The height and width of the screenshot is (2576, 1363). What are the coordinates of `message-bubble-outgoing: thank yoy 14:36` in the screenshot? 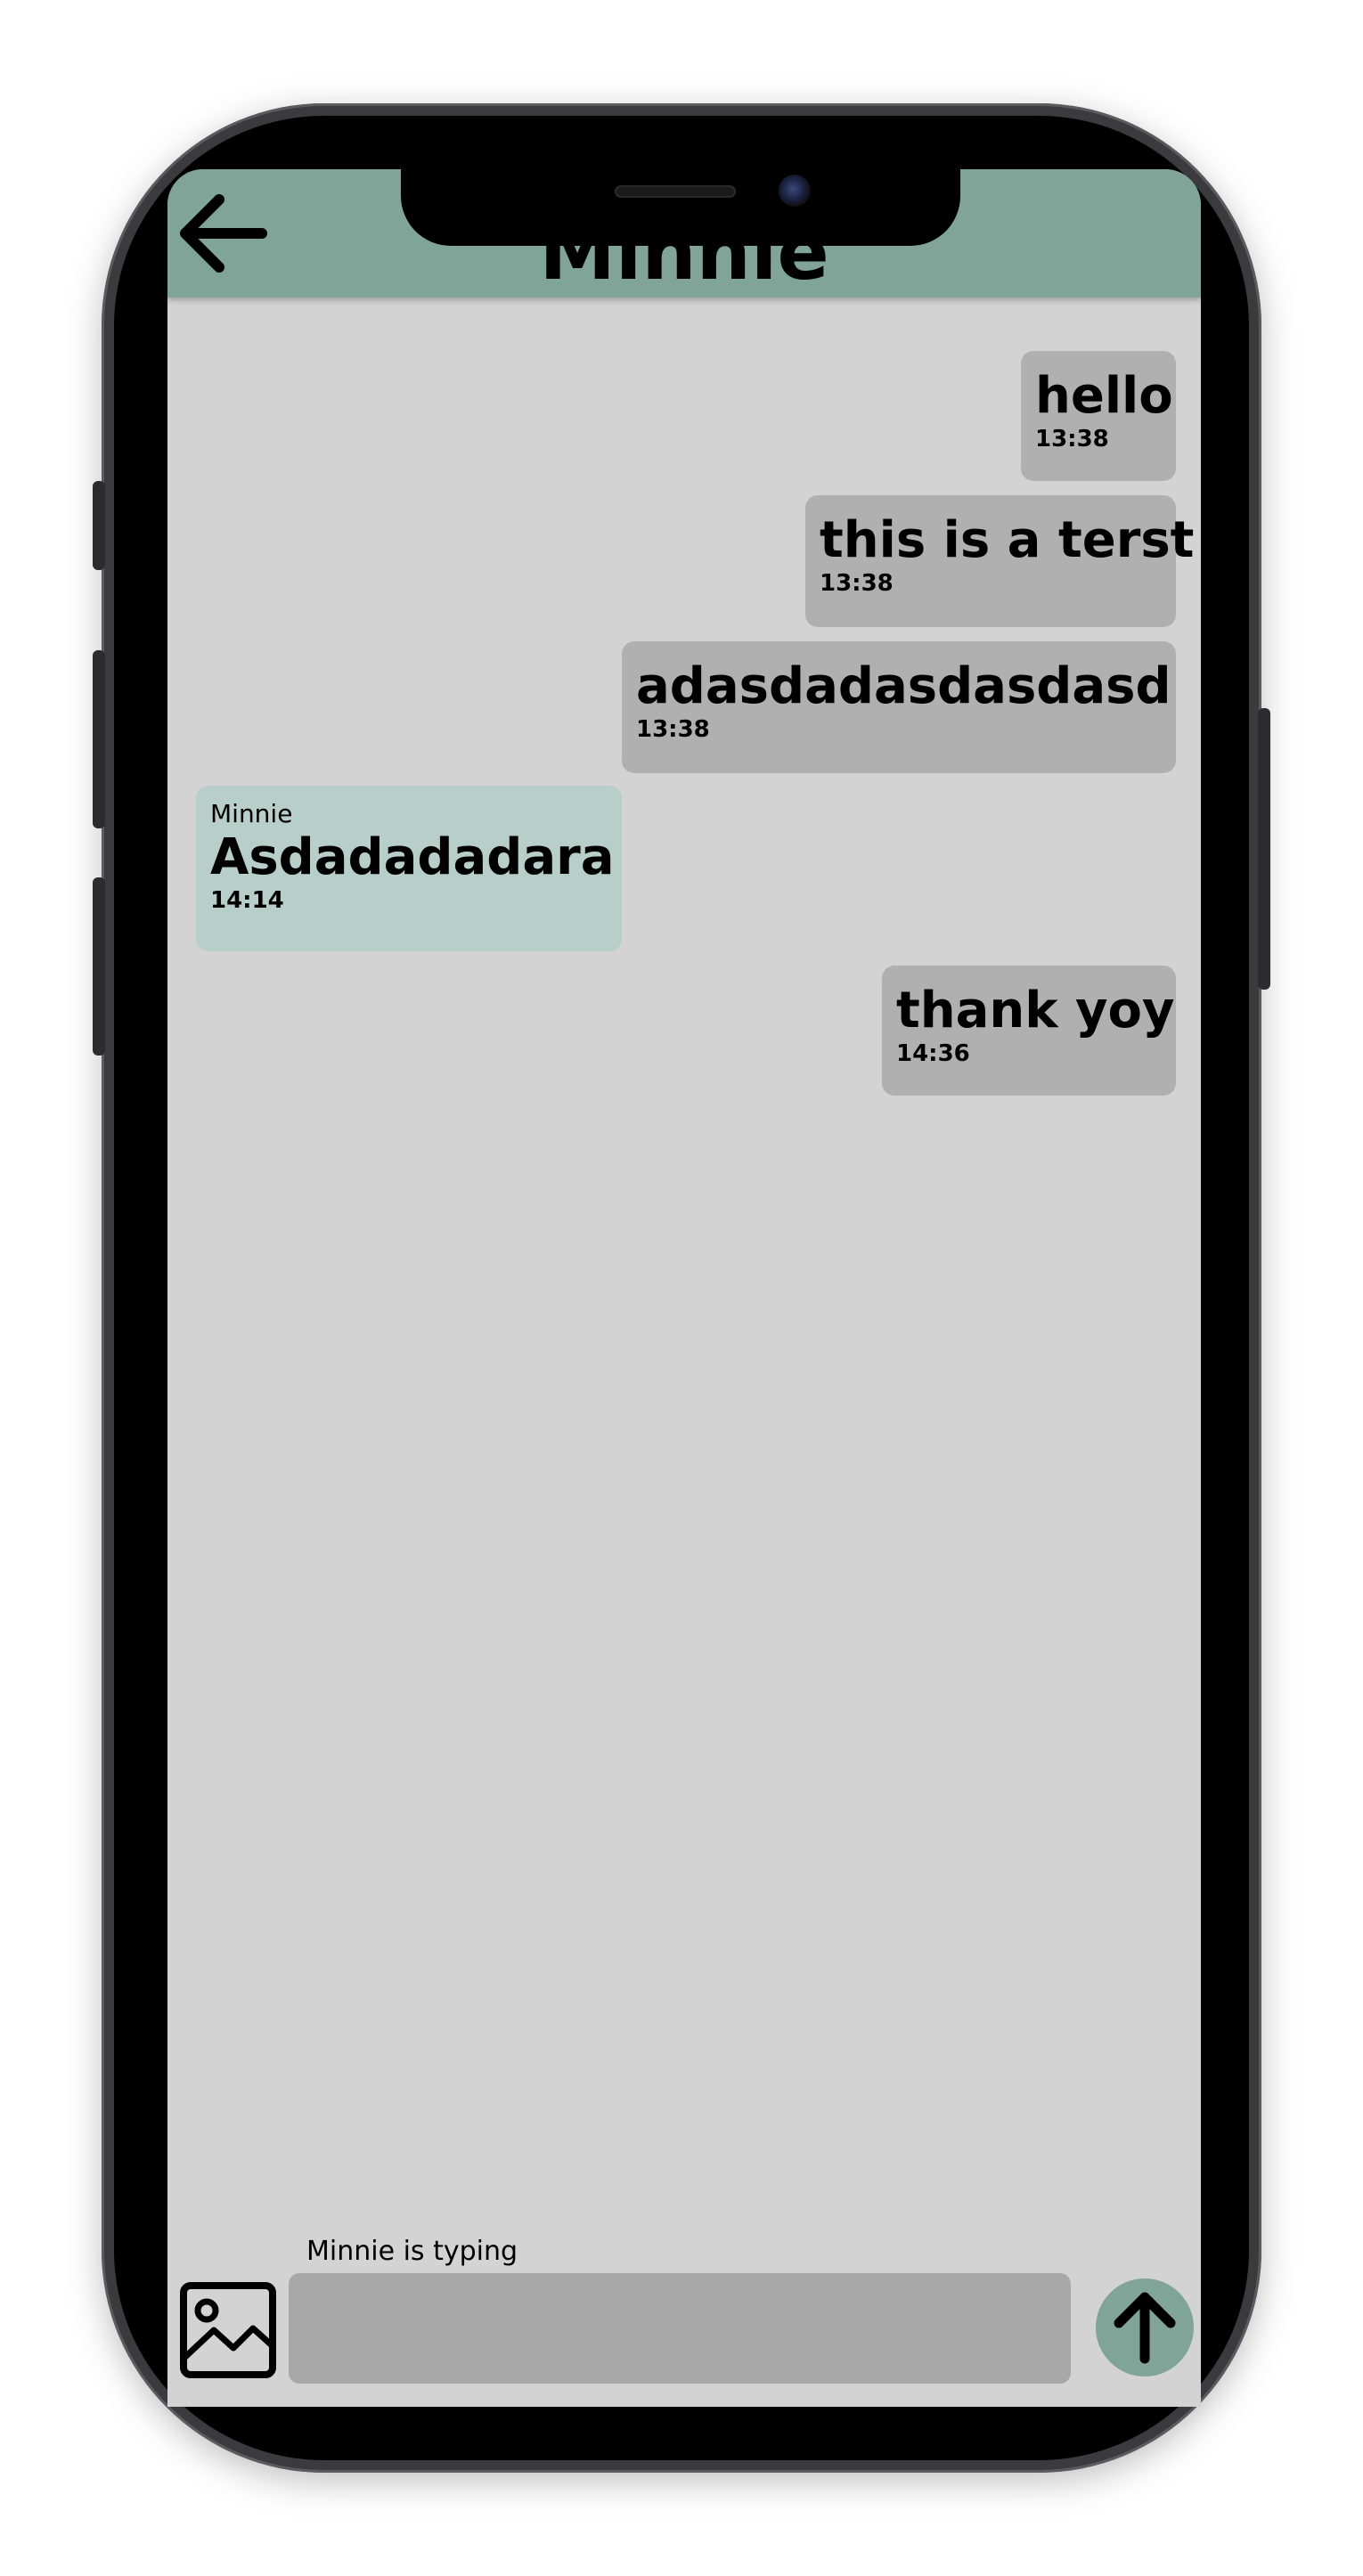 It's located at (1029, 1031).